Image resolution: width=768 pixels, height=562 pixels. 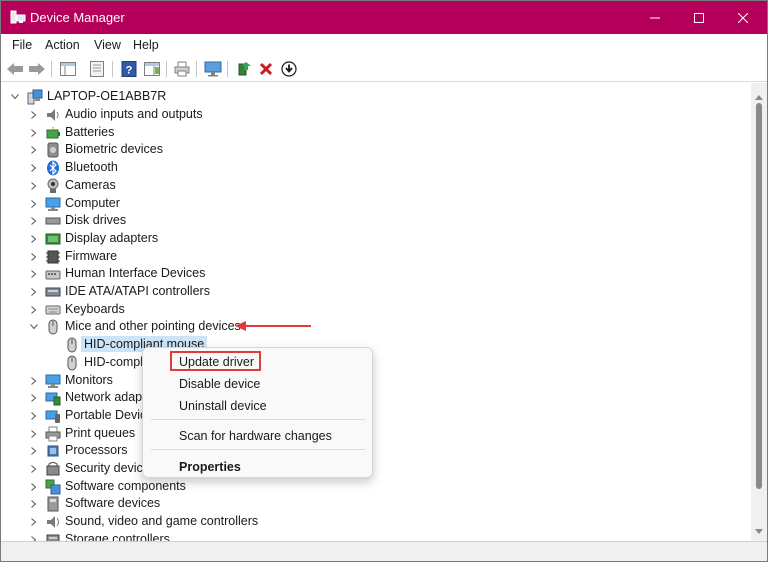 I want to click on show-hide-console-tree-button, so click(x=68, y=69).